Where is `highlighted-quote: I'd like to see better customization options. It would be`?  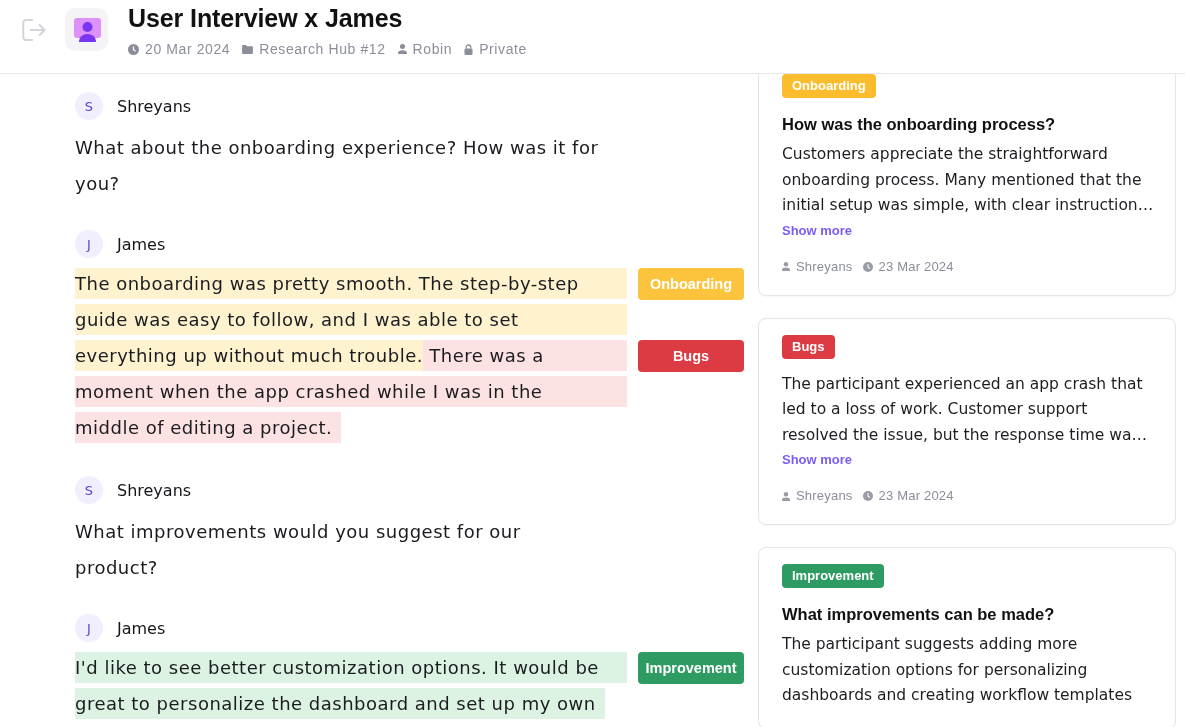
highlighted-quote: I'd like to see better customization options. It would be is located at coordinates (351, 667).